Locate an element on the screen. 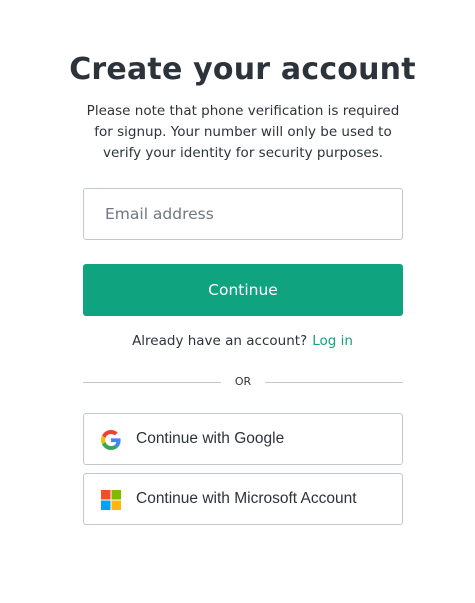 This screenshot has height=603, width=475. continue-with-microsoft-button: Continue with Microsoft Account is located at coordinates (243, 499).